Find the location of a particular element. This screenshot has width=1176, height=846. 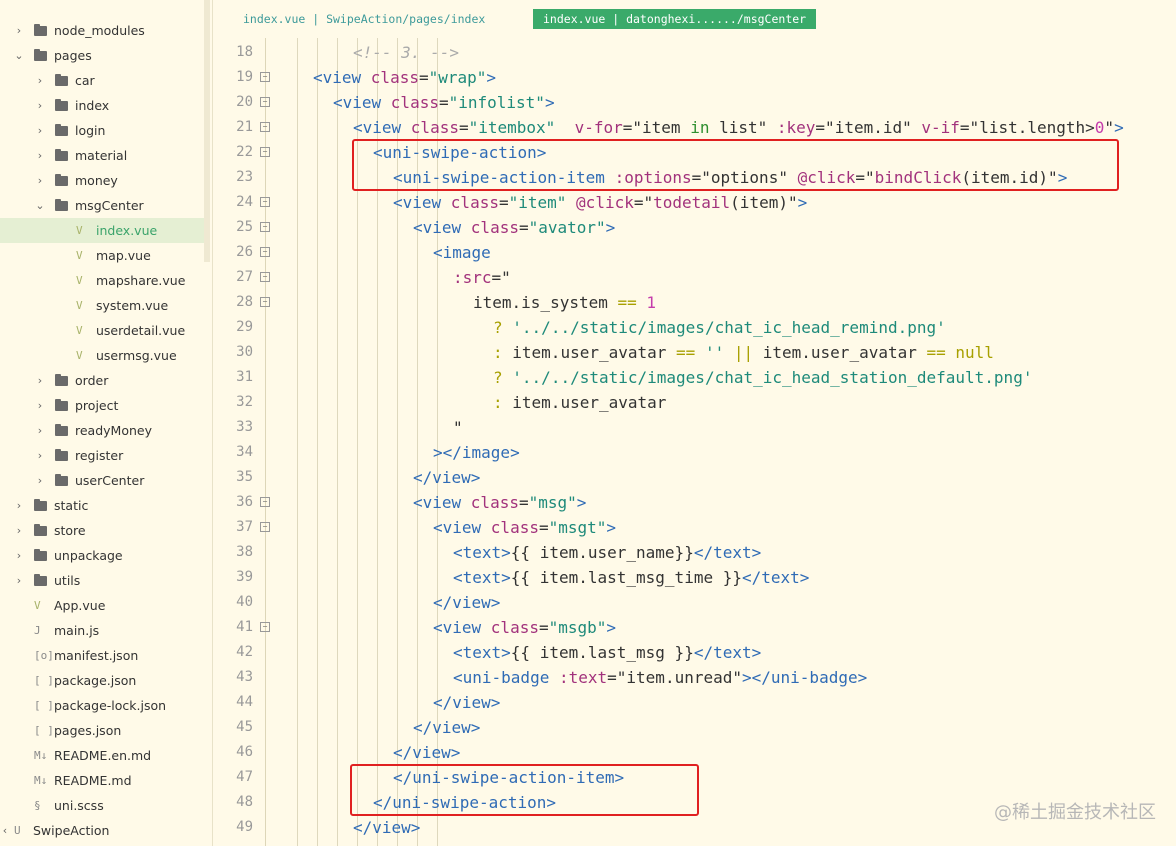

tree-item: V App.vue is located at coordinates (102, 605).